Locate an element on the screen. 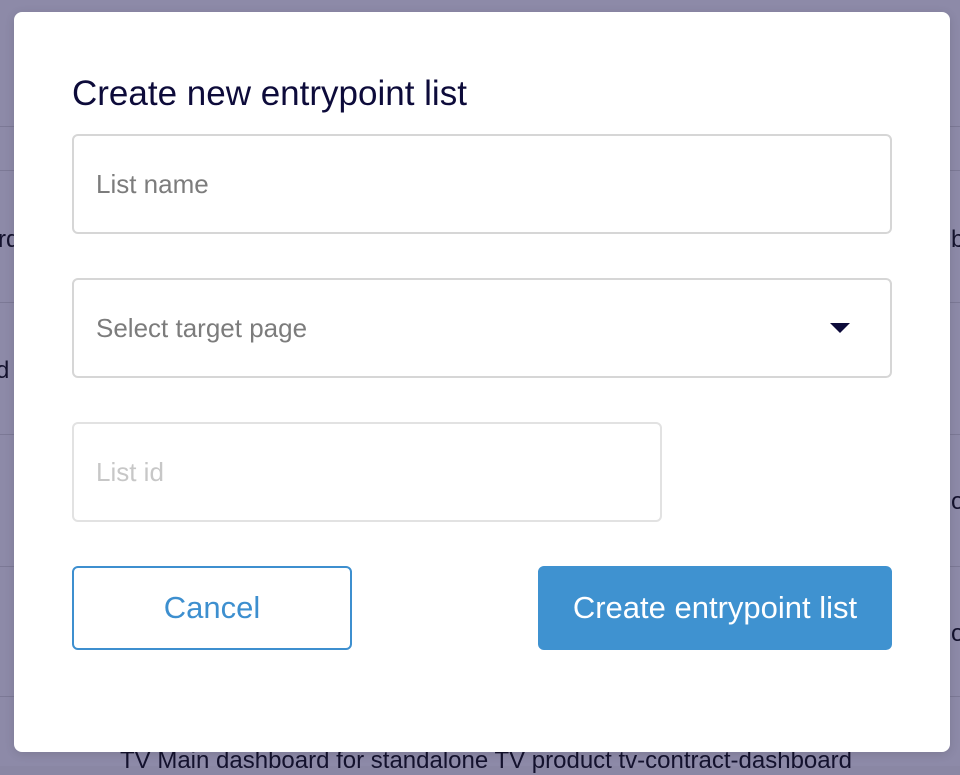 The height and width of the screenshot is (775, 960). target-page-select: Select target page is located at coordinates (482, 328).